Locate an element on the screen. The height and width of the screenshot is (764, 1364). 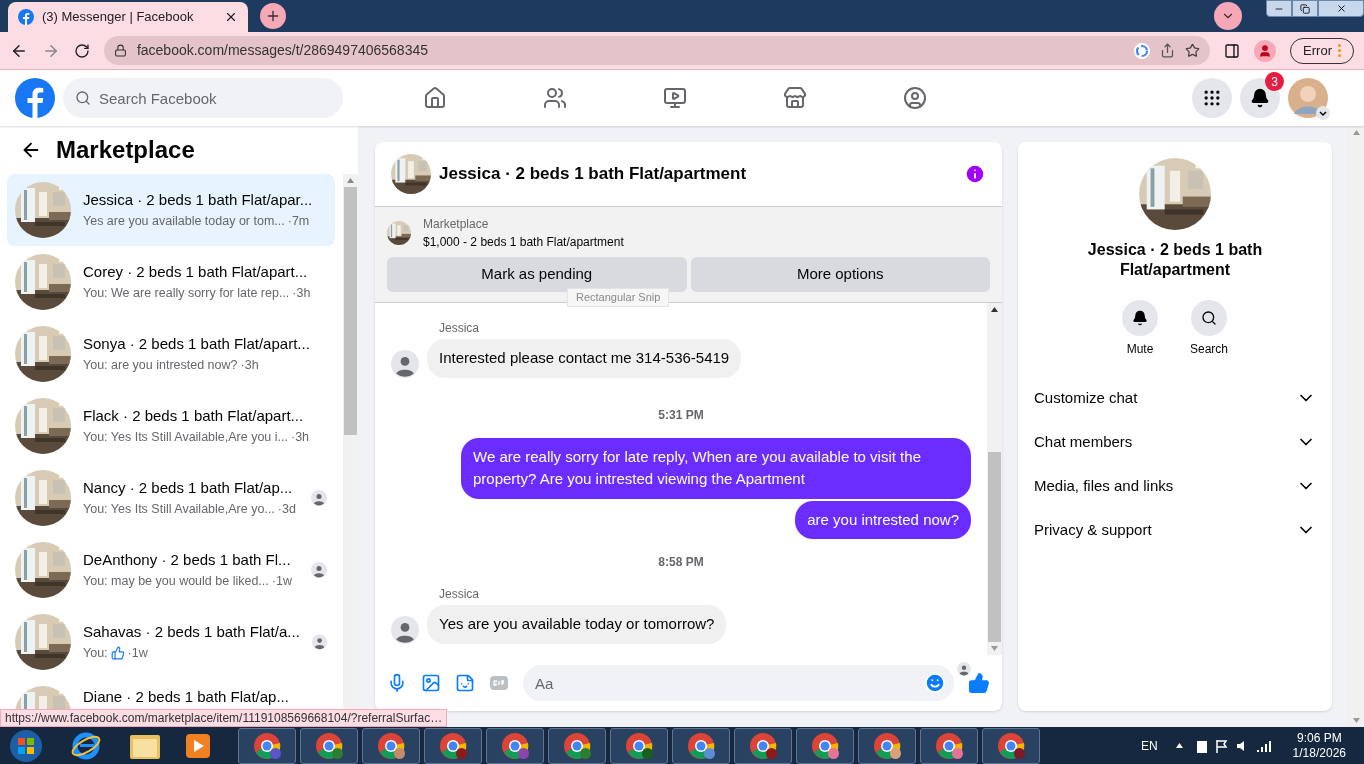
details-section: Privacy & support is located at coordinates (1175, 530).